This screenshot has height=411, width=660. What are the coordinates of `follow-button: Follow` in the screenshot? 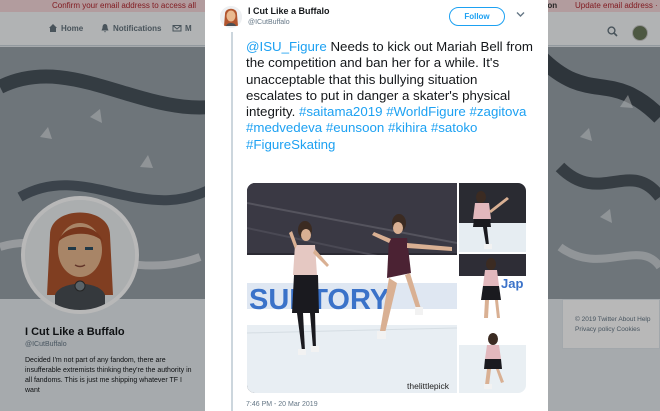 It's located at (477, 16).